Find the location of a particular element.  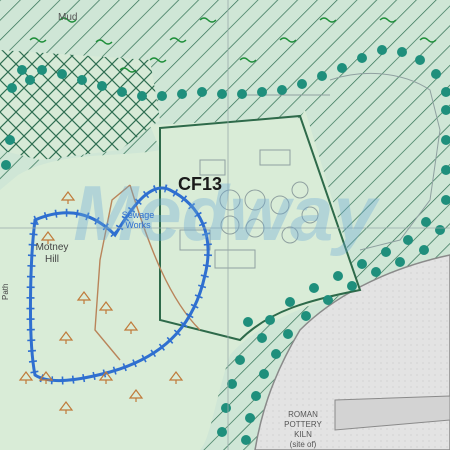

pottery-label-4: (site of) is located at coordinates (303, 444).